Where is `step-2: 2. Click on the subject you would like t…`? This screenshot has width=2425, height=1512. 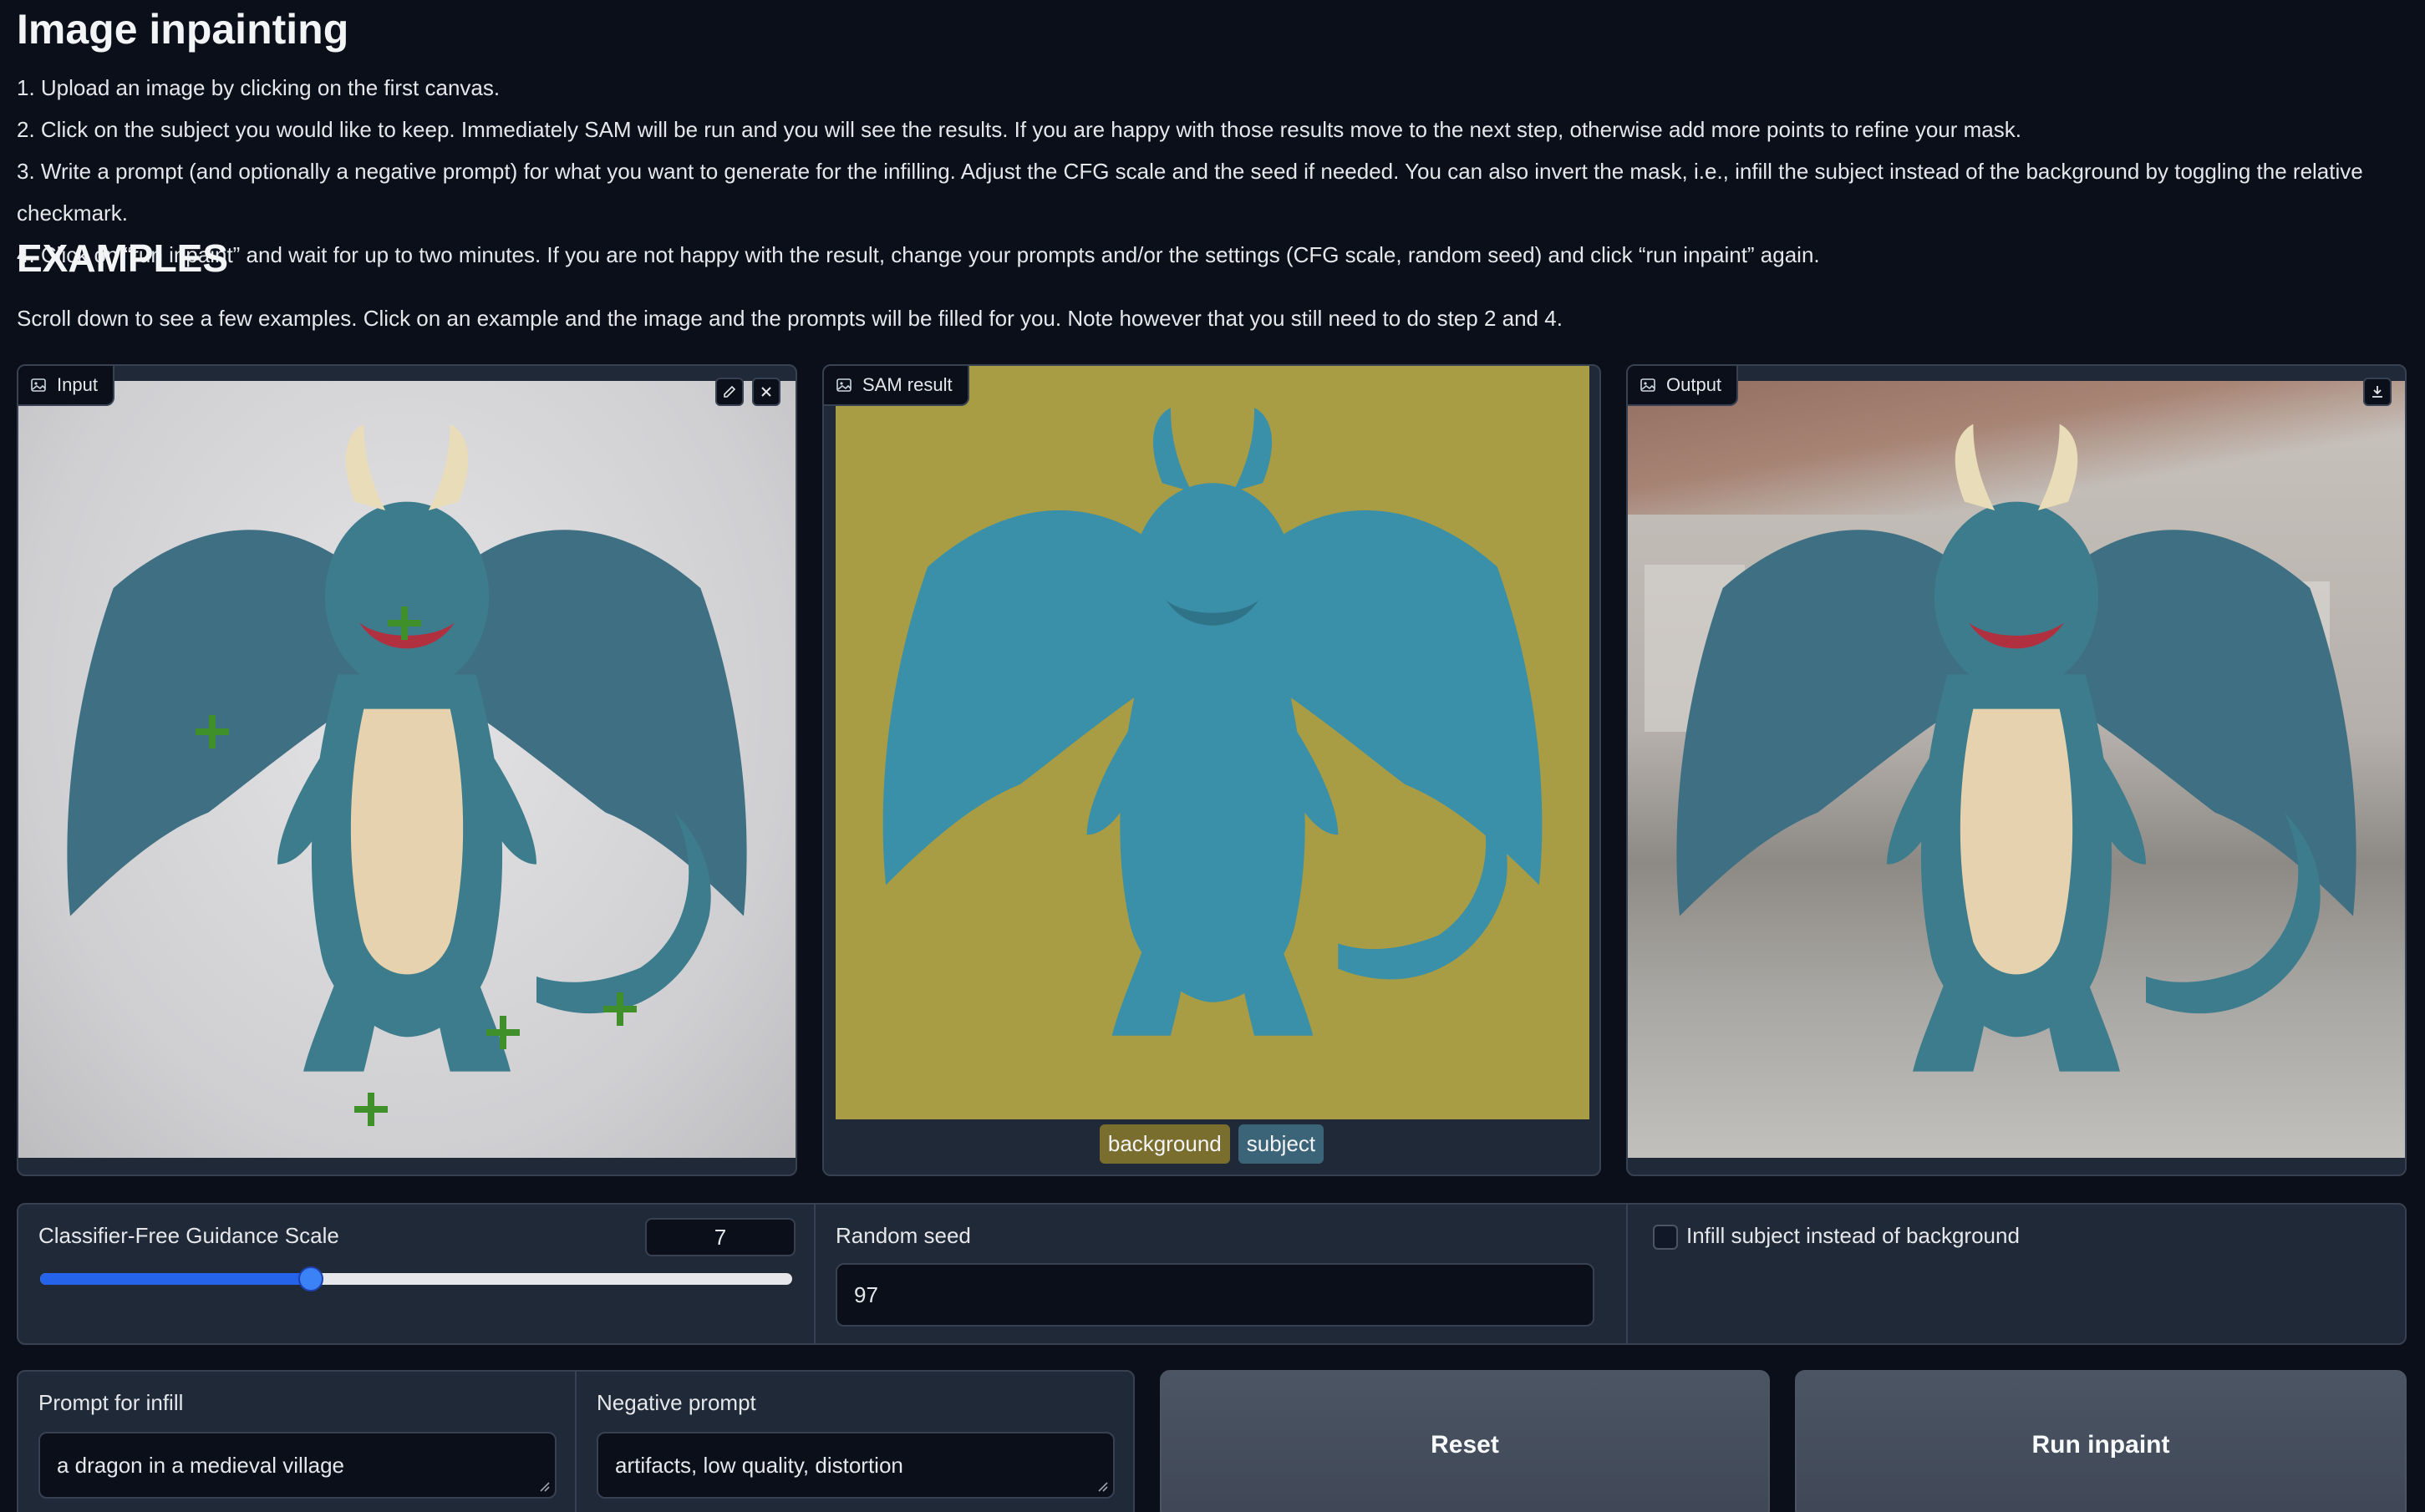
step-2: 2. Click on the subject you would like t… is located at coordinates (1019, 129).